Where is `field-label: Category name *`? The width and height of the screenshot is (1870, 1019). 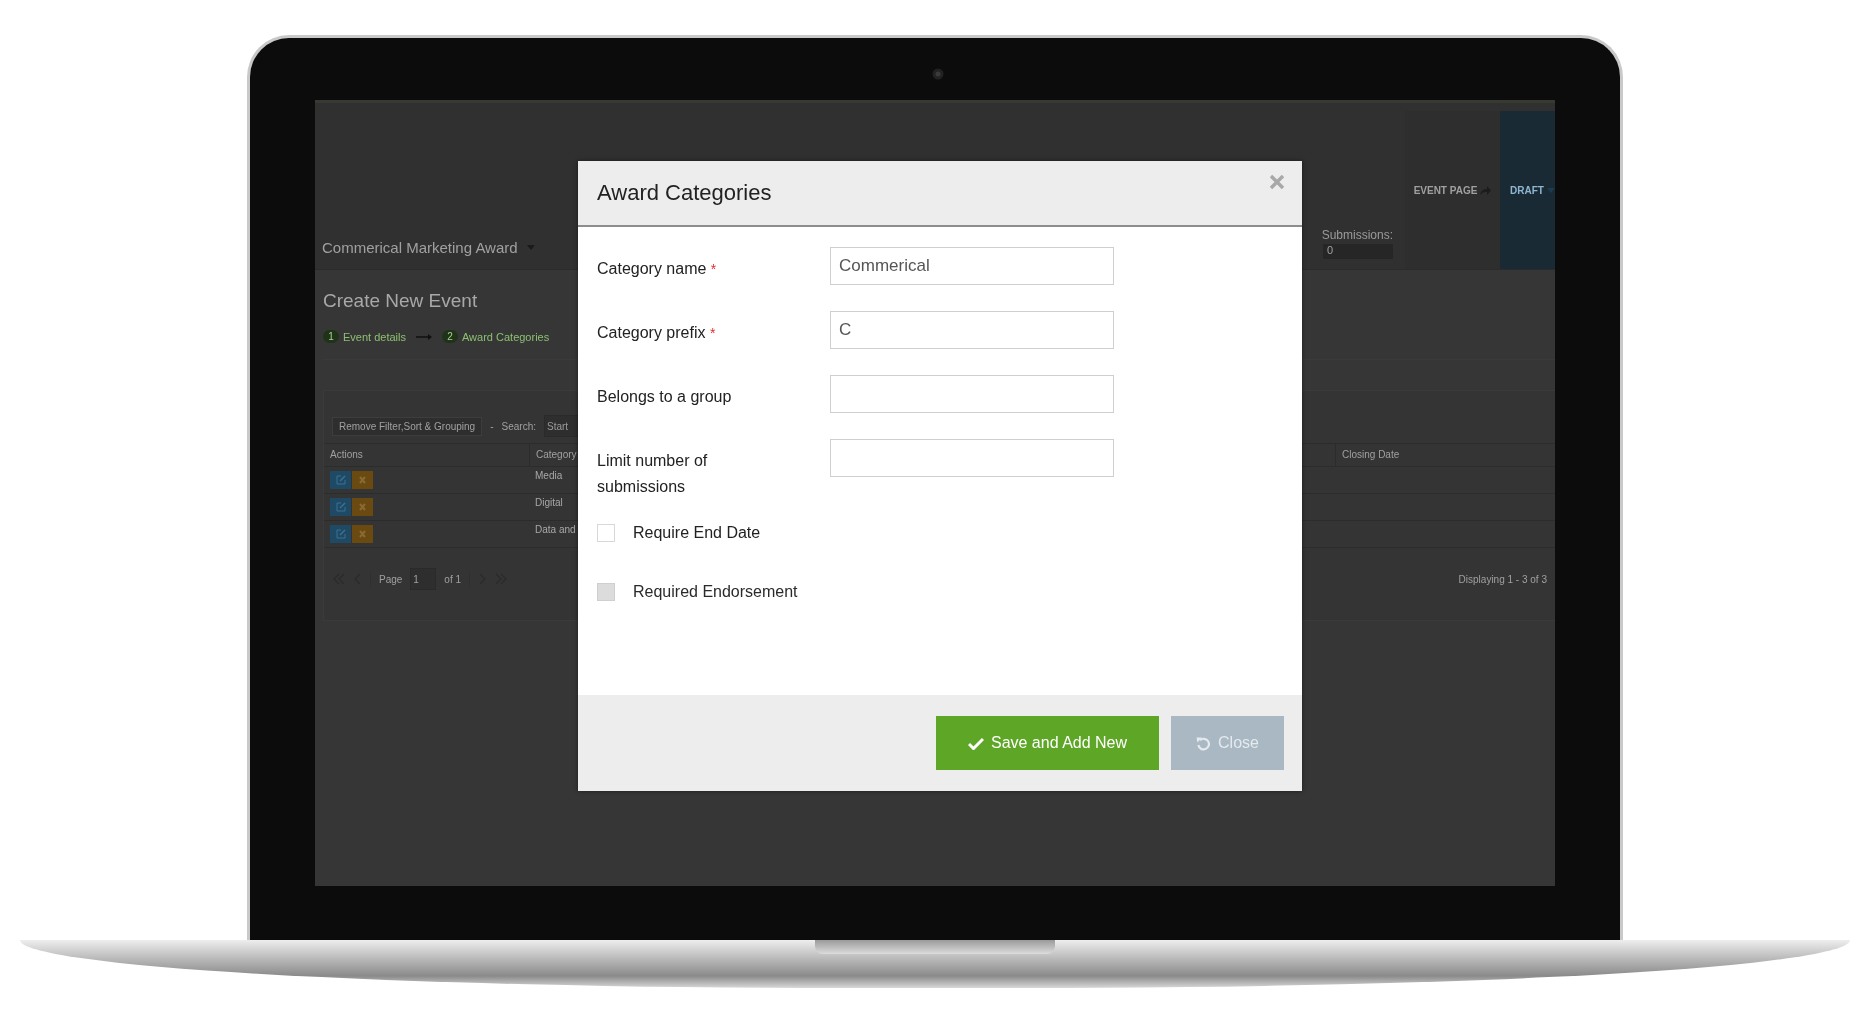 field-label: Category name * is located at coordinates (657, 269).